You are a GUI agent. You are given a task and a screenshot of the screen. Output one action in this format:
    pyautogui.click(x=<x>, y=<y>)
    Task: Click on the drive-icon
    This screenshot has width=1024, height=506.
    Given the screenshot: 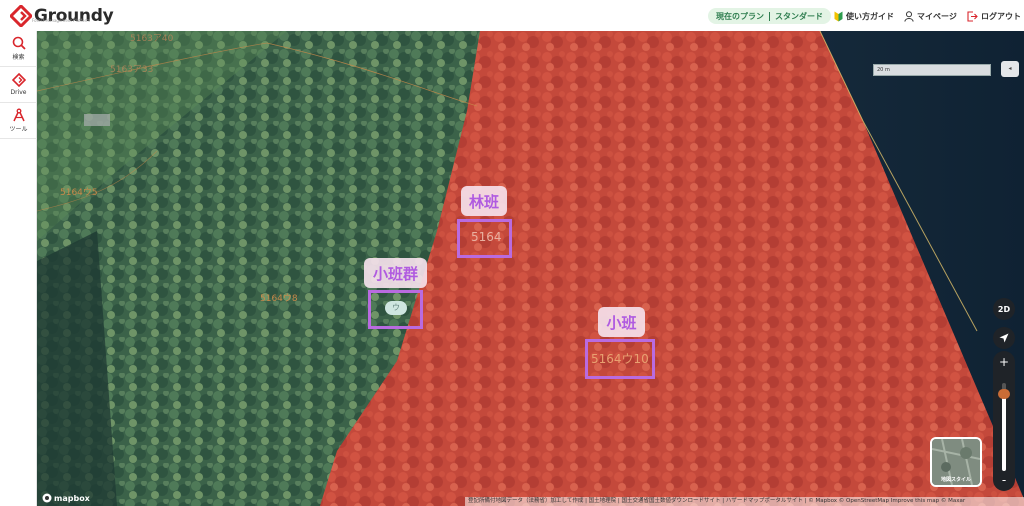 What is the action you would take?
    pyautogui.click(x=18, y=80)
    